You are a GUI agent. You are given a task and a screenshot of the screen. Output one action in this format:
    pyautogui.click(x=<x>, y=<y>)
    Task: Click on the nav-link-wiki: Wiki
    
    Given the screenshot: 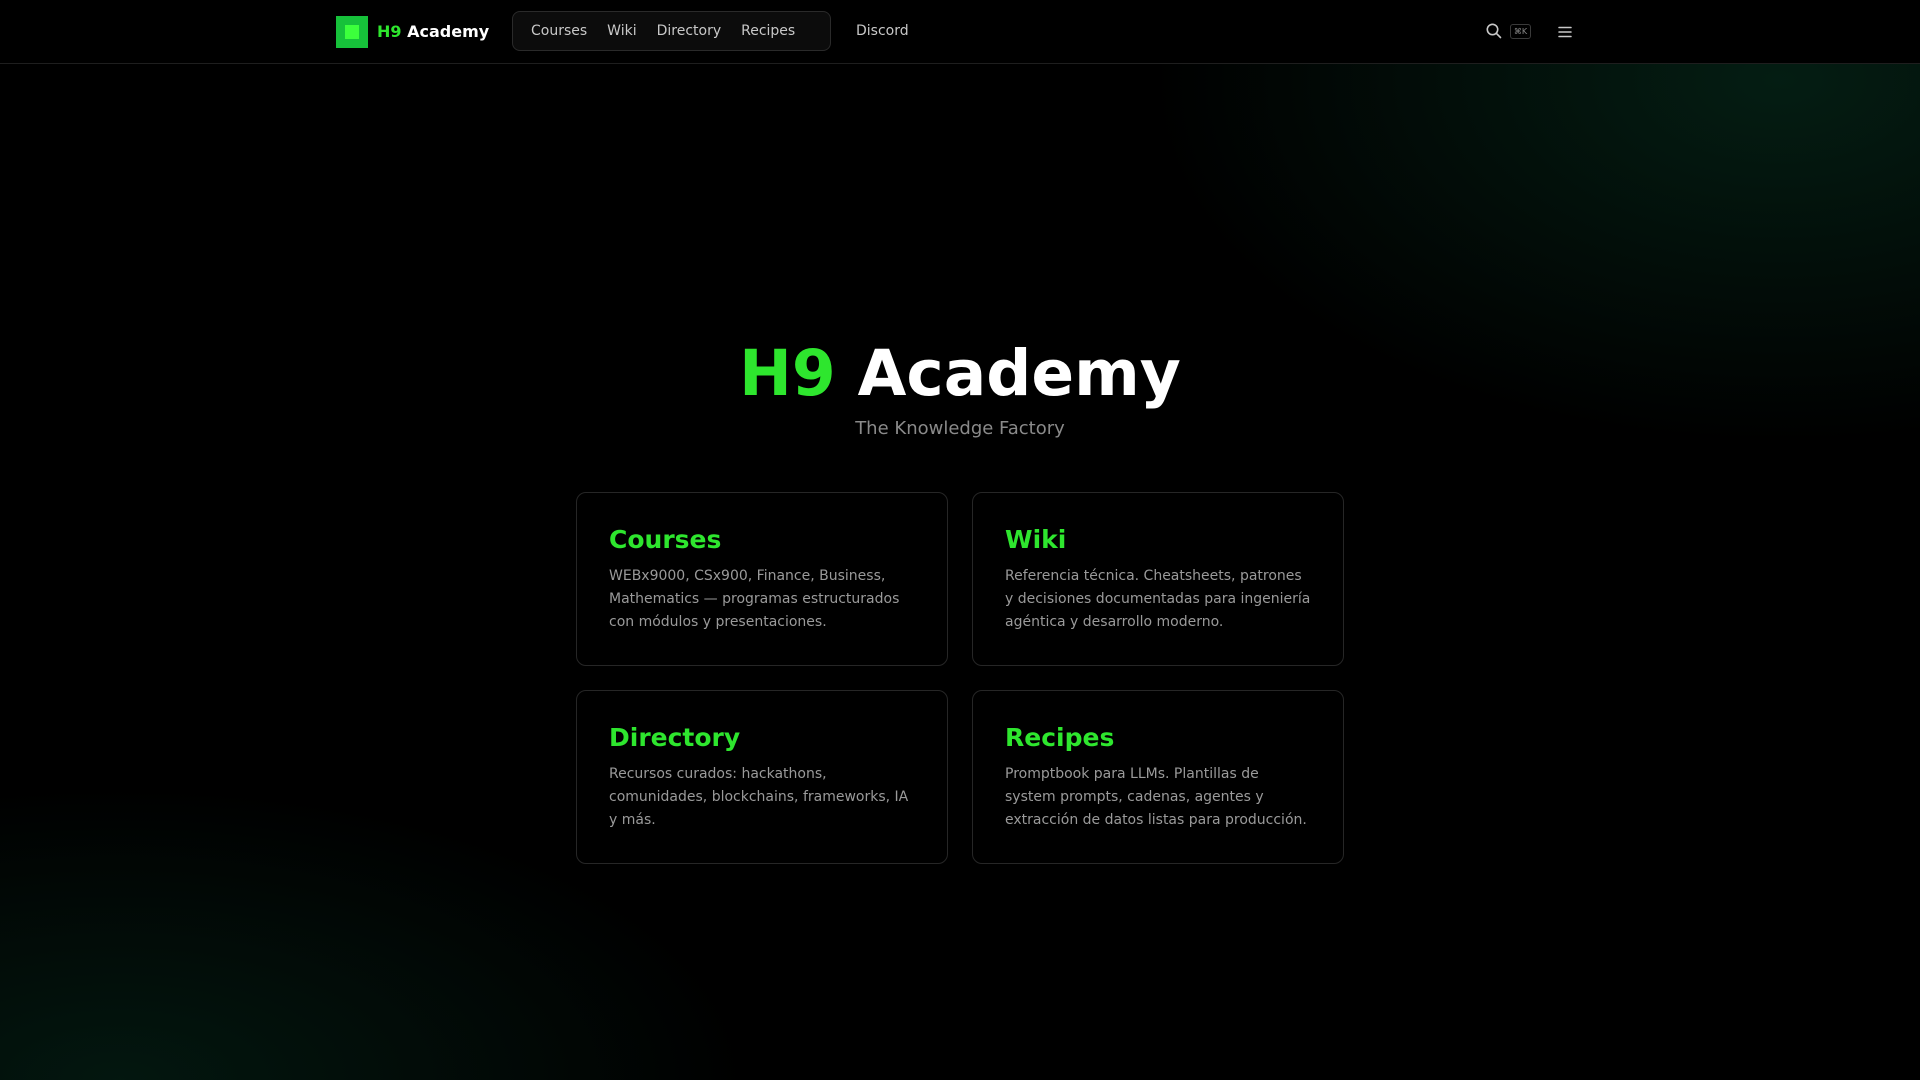 What is the action you would take?
    pyautogui.click(x=621, y=31)
    